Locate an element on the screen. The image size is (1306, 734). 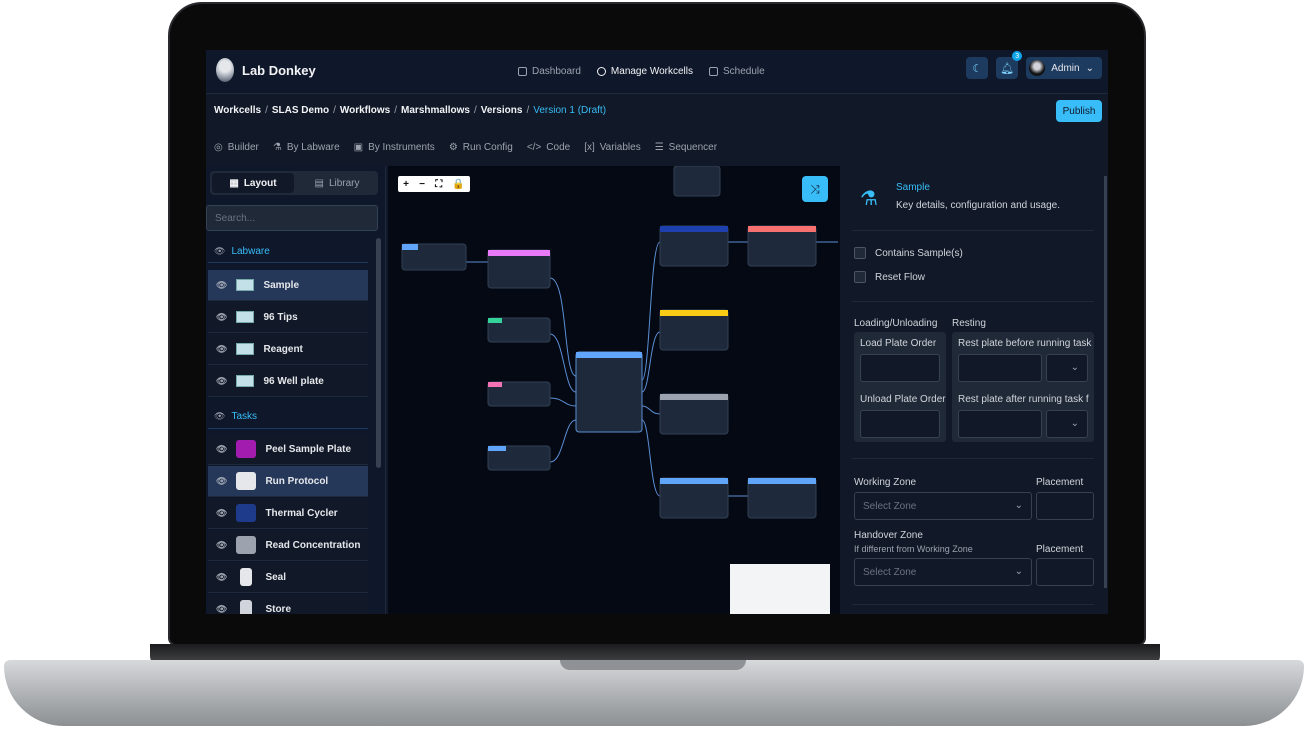
notifications-button: 🔔︎ 3 is located at coordinates (1009, 65).